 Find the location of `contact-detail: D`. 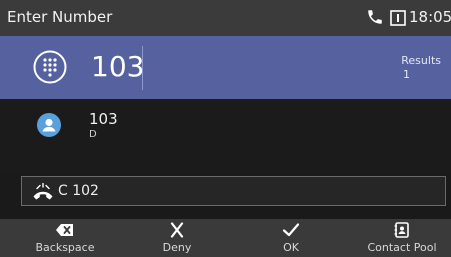

contact-detail: D is located at coordinates (93, 134).